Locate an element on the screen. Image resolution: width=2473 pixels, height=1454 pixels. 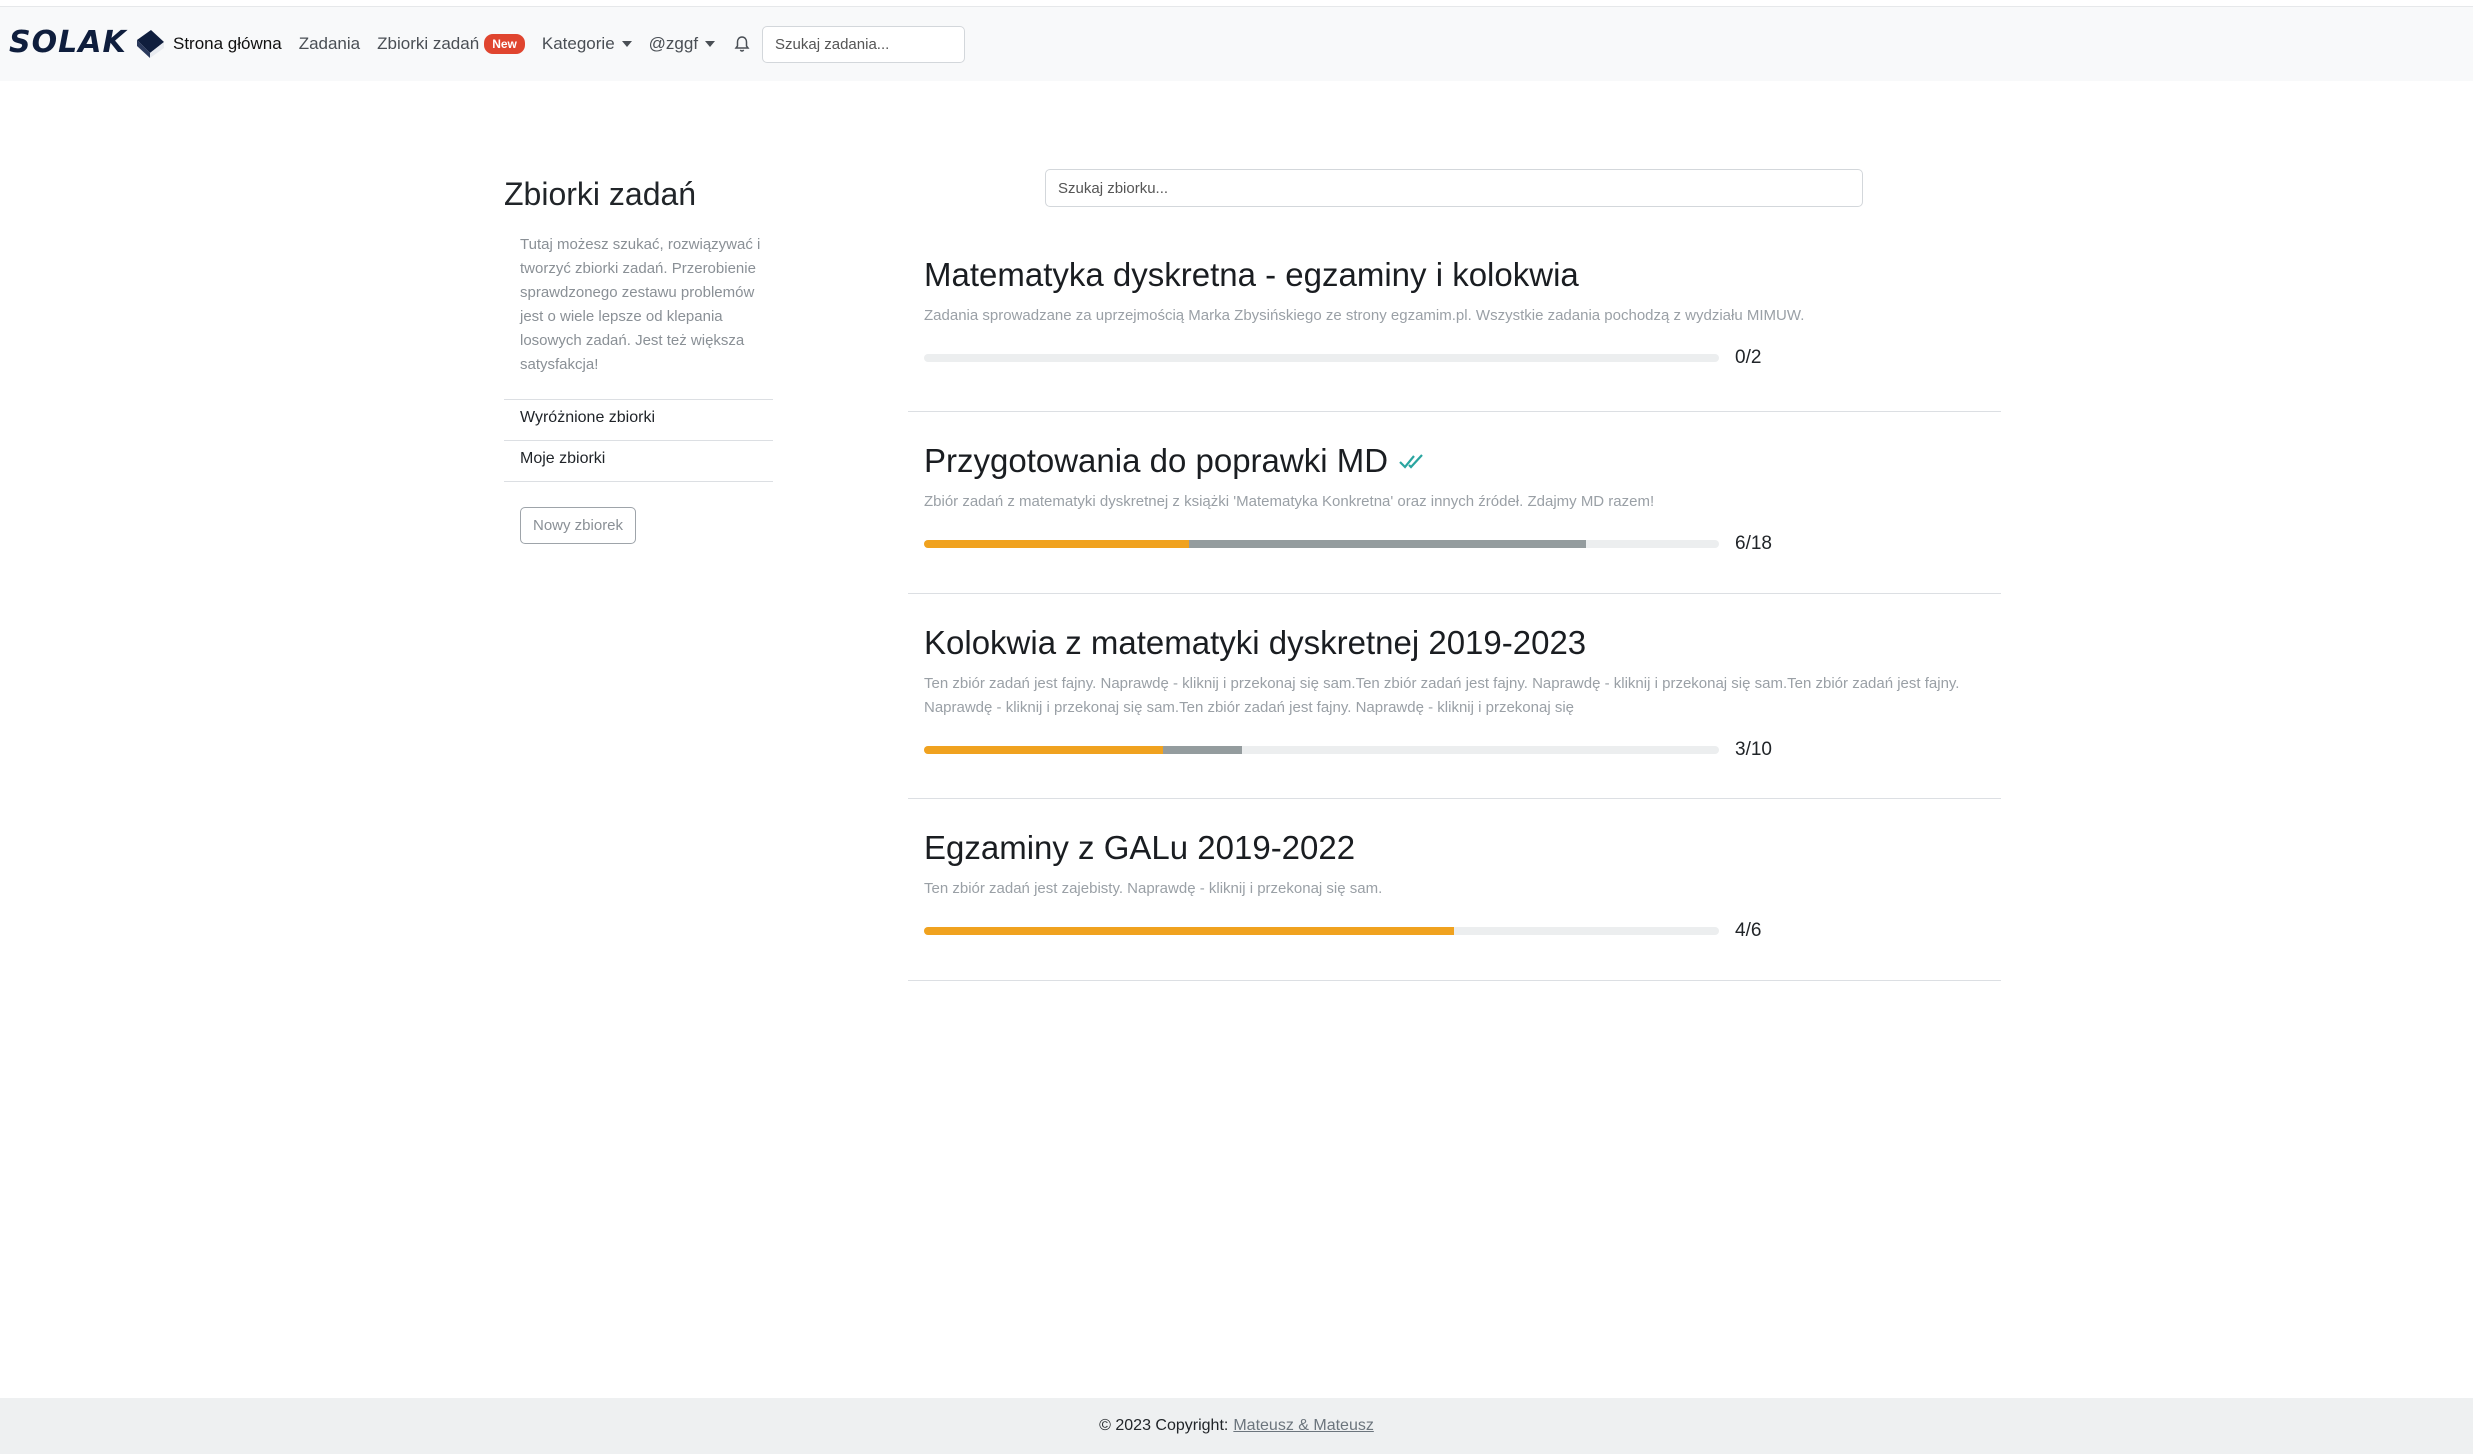
nav-user-dropdown: @zggf is located at coordinates (682, 44).